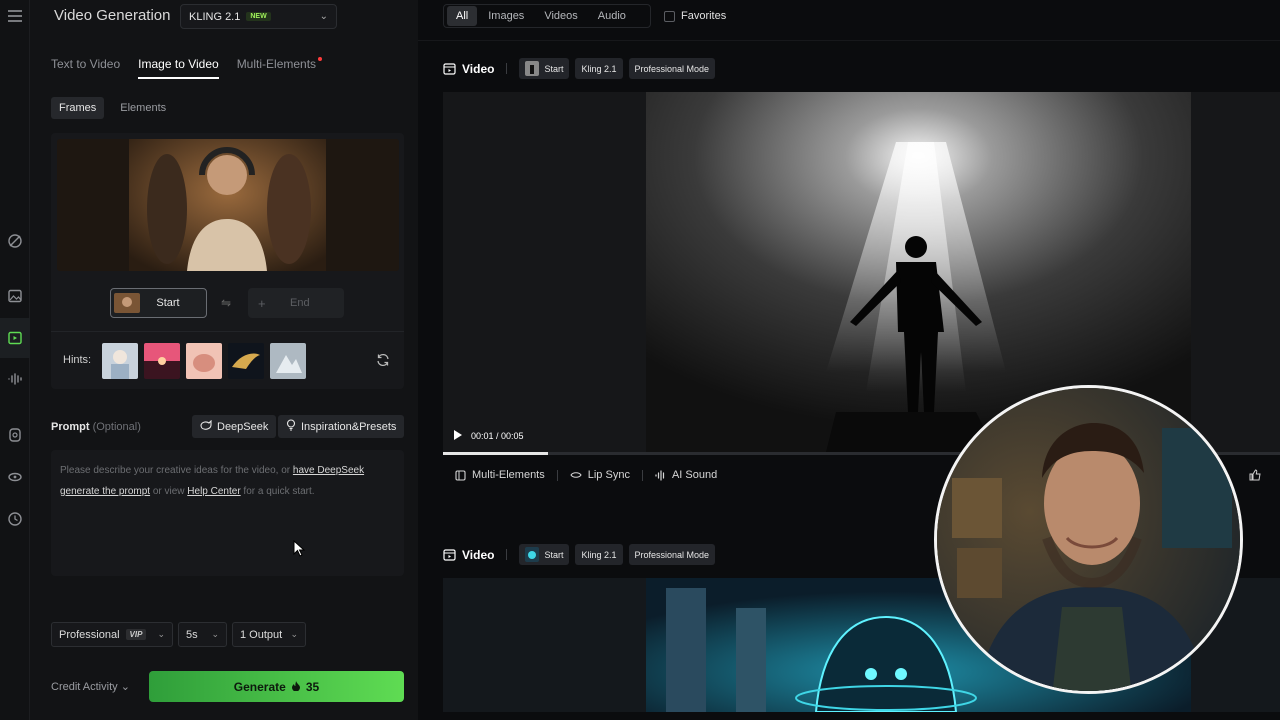 The height and width of the screenshot is (720, 1280). I want to click on thumbs-up-icon, so click(1255, 476).